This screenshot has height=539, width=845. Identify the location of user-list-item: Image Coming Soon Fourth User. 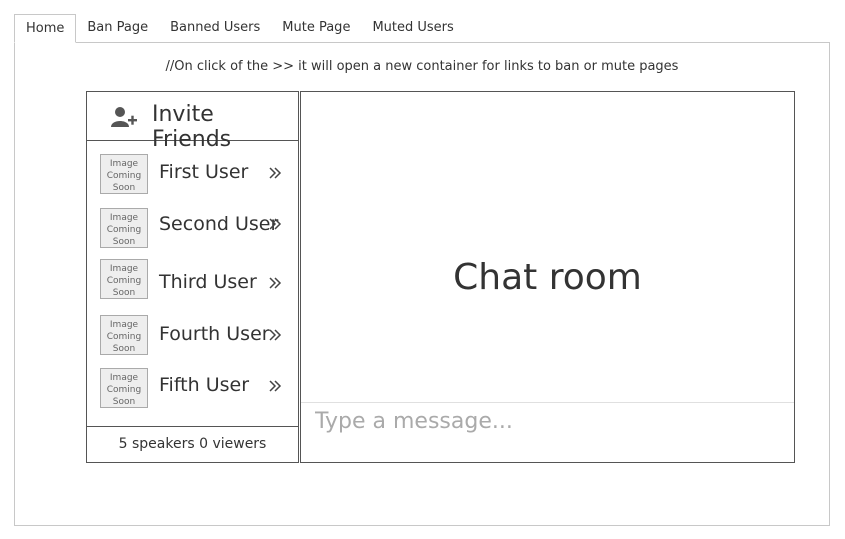
(192, 337).